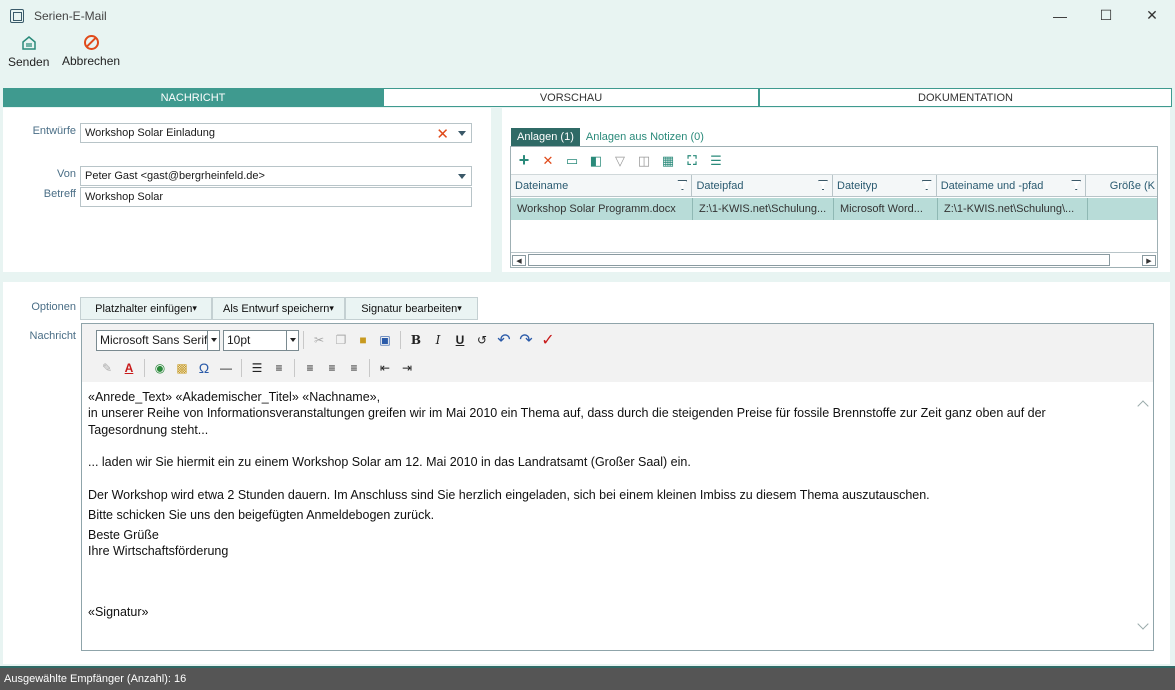 Image resolution: width=1175 pixels, height=690 pixels. What do you see at coordinates (602, 186) in the screenshot?
I see `column-header-filename: Dateiname` at bounding box center [602, 186].